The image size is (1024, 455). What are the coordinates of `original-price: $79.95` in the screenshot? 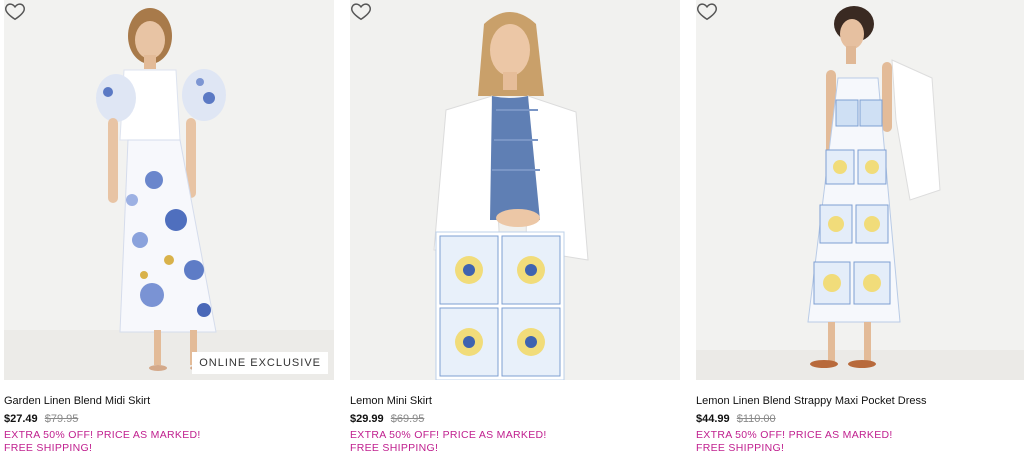 It's located at (61, 419).